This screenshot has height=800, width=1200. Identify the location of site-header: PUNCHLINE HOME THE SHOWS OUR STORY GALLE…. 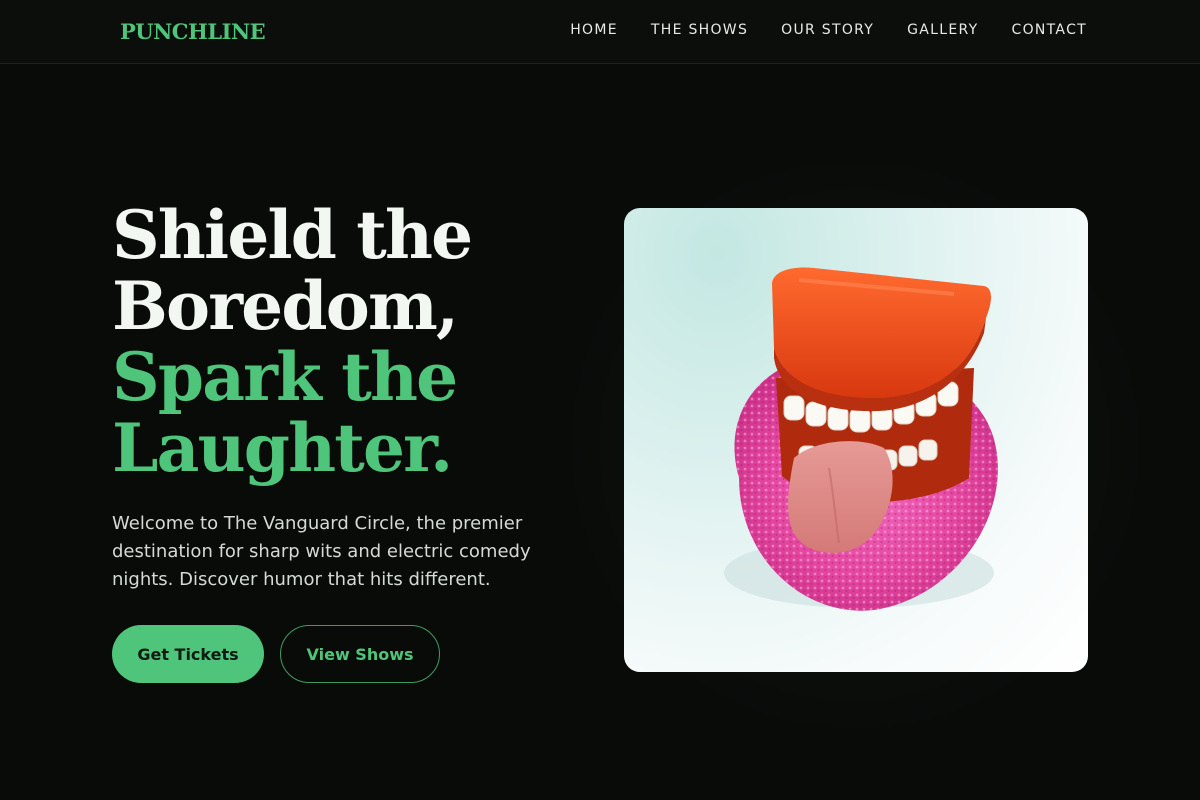
(600, 32).